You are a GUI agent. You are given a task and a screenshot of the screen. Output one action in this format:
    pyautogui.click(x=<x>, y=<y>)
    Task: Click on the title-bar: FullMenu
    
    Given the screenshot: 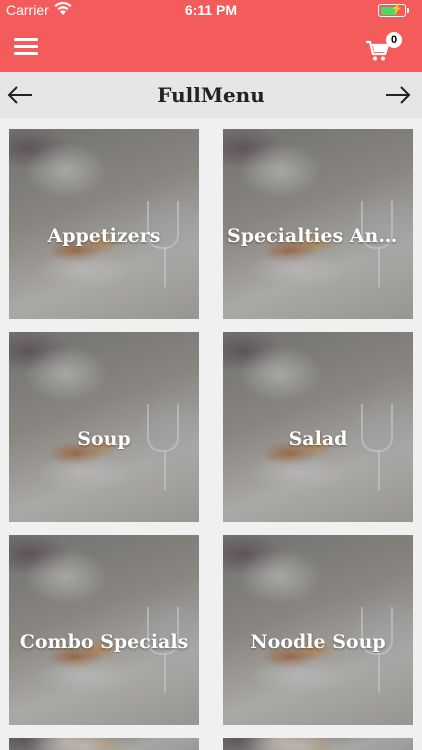 What is the action you would take?
    pyautogui.click(x=211, y=95)
    